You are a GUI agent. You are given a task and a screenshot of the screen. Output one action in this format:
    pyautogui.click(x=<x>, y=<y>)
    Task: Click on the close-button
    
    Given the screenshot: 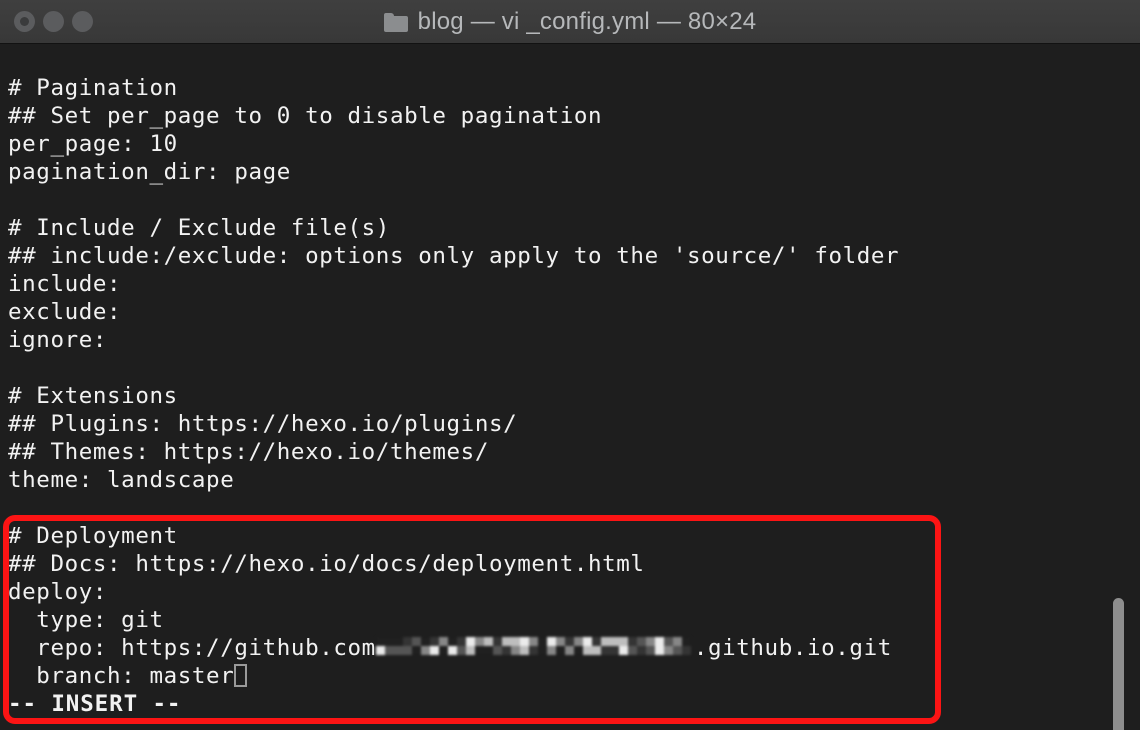 What is the action you would take?
    pyautogui.click(x=24, y=21)
    